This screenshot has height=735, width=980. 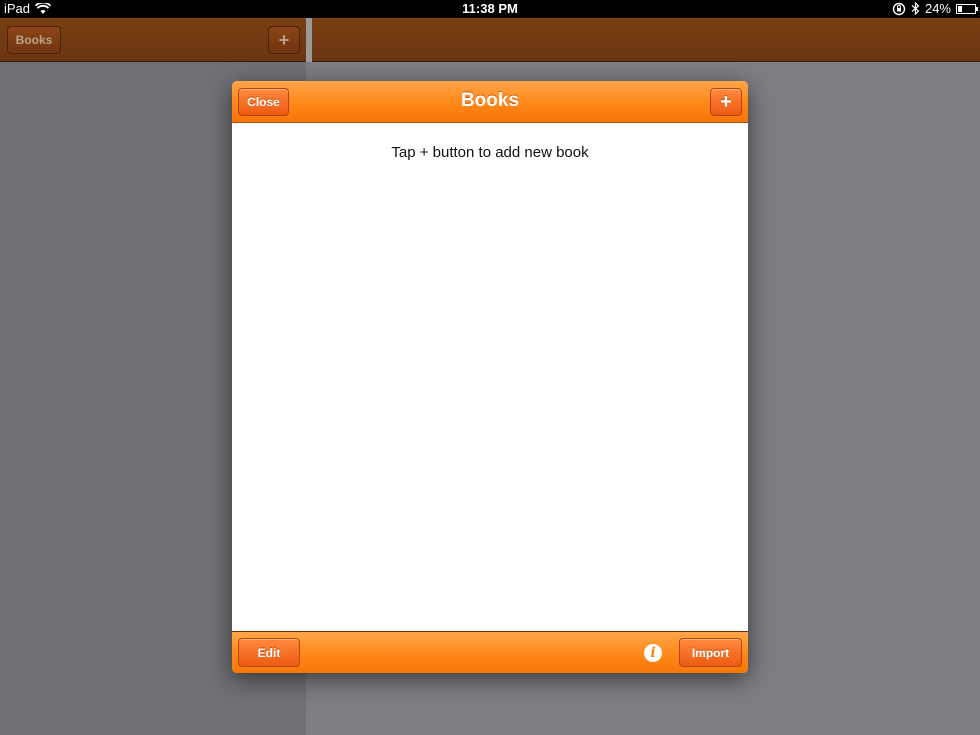 I want to click on battery-level, so click(x=960, y=8).